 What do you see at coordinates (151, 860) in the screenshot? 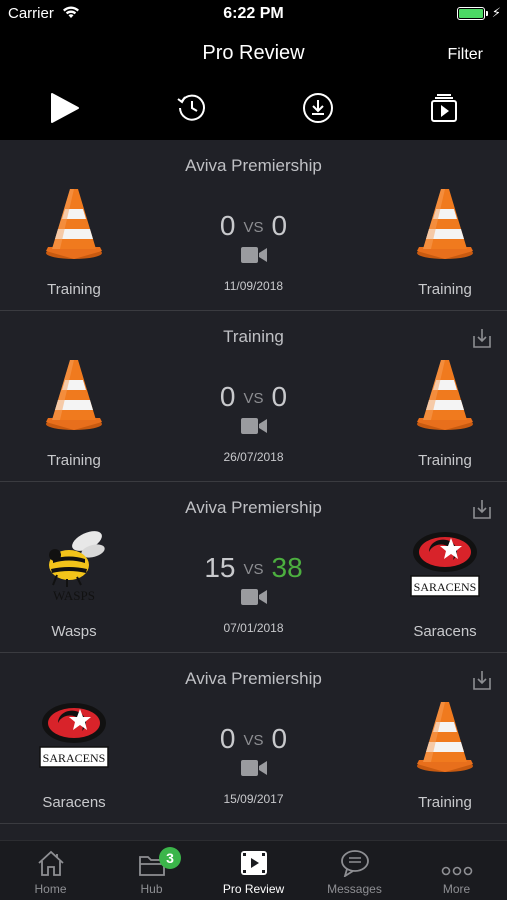
I see `folder-icon` at bounding box center [151, 860].